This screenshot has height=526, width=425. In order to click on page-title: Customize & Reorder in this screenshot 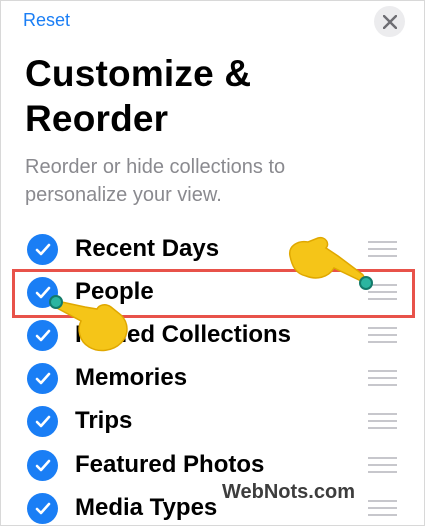, I will do `click(138, 96)`.